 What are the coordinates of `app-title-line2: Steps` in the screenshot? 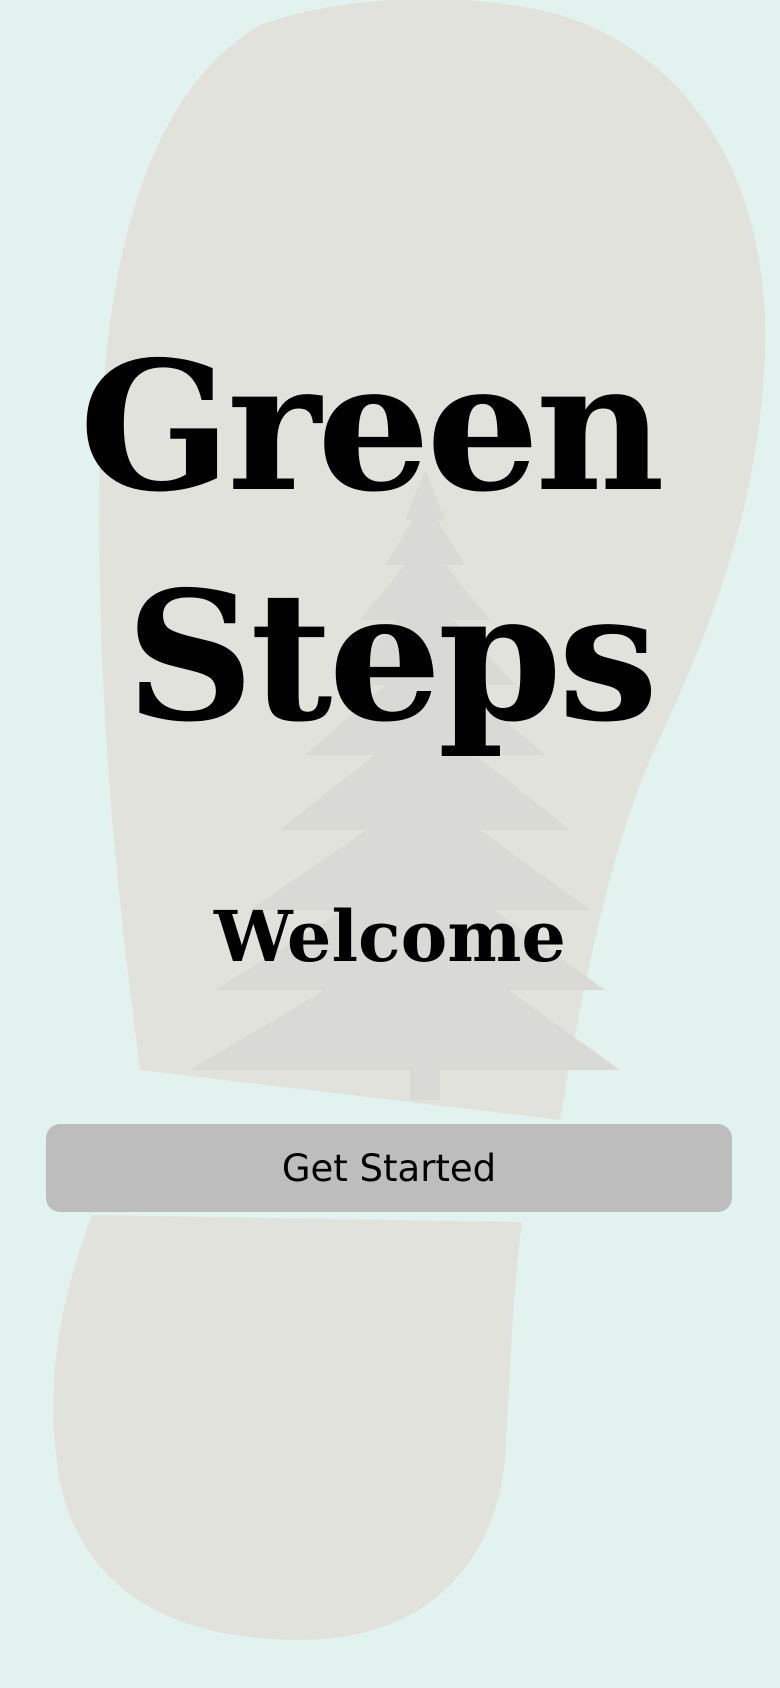 It's located at (392, 656).